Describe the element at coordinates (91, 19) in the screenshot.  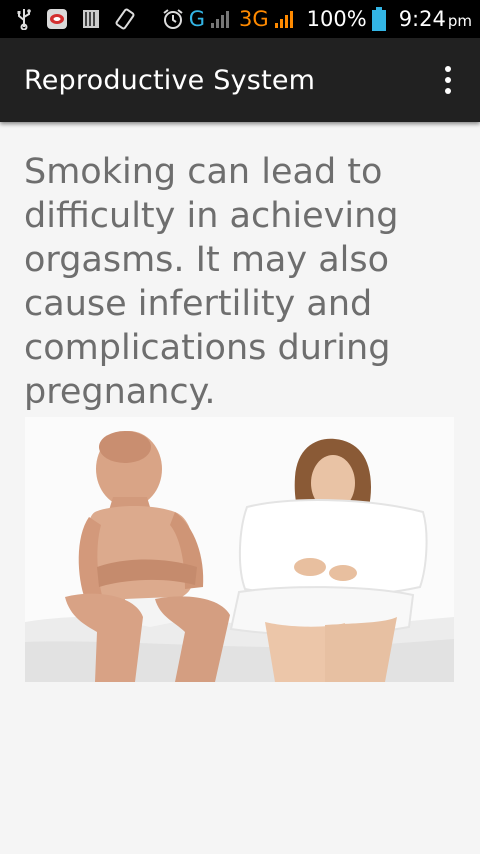
I see `storage-icon` at that location.